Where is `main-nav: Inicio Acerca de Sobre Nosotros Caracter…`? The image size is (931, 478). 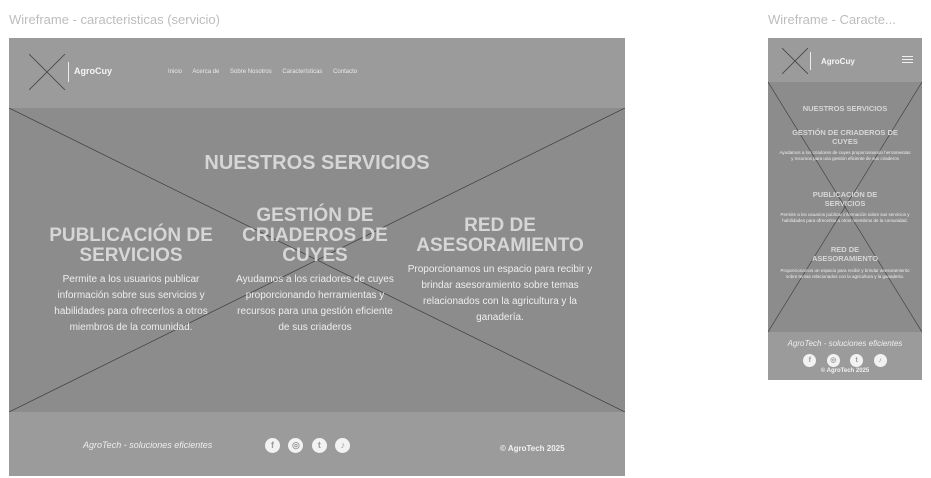
main-nav: Inicio Acerca de Sobre Nosotros Caracter… is located at coordinates (267, 72).